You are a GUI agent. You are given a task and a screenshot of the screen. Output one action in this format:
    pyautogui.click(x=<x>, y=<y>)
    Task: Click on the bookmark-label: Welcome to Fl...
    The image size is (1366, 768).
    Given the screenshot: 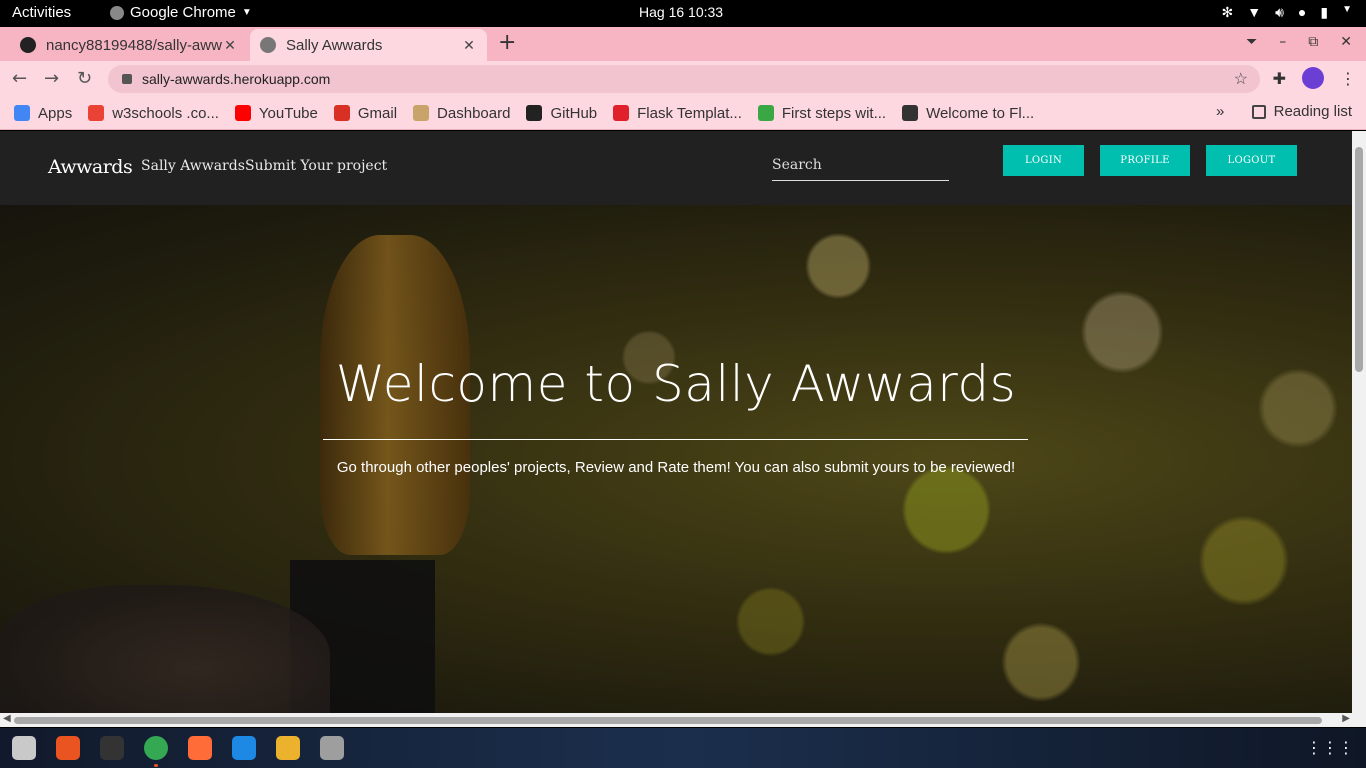 What is the action you would take?
    pyautogui.click(x=980, y=113)
    